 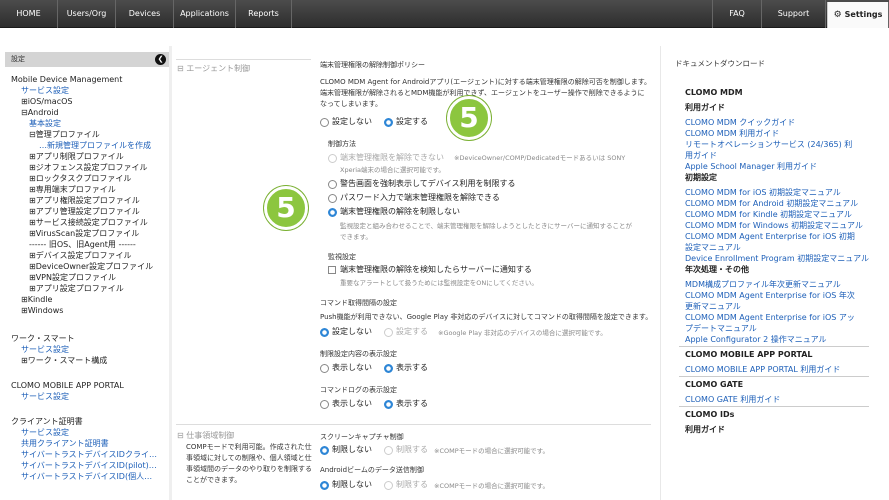 What do you see at coordinates (713, 307) in the screenshot?
I see `doc-link: 更新マニュアル` at bounding box center [713, 307].